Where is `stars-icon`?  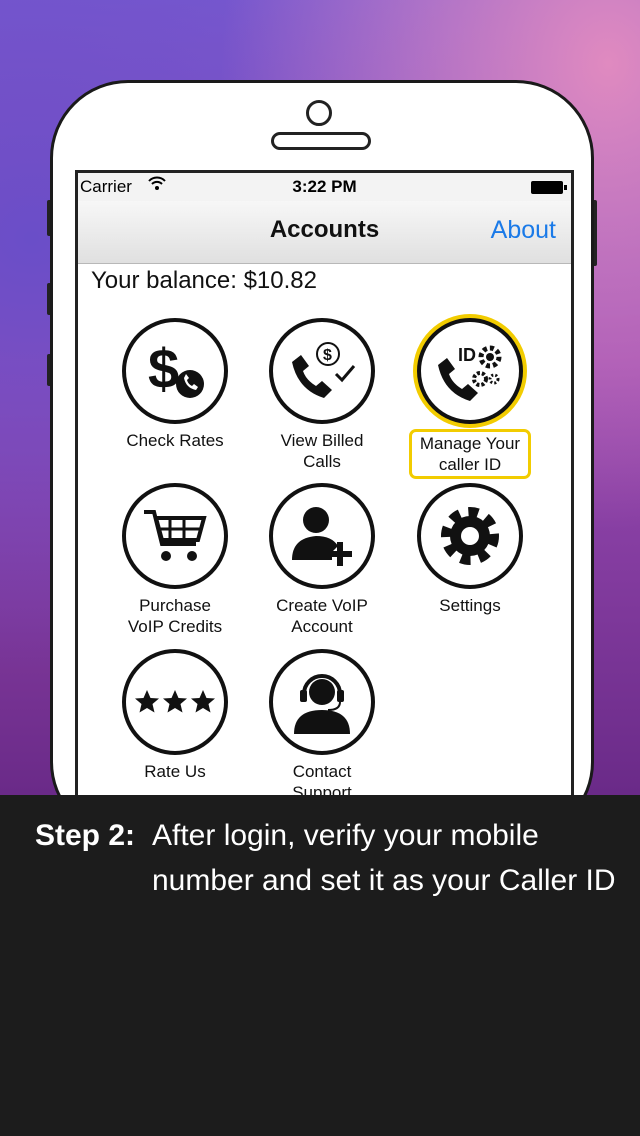
stars-icon is located at coordinates (175, 702).